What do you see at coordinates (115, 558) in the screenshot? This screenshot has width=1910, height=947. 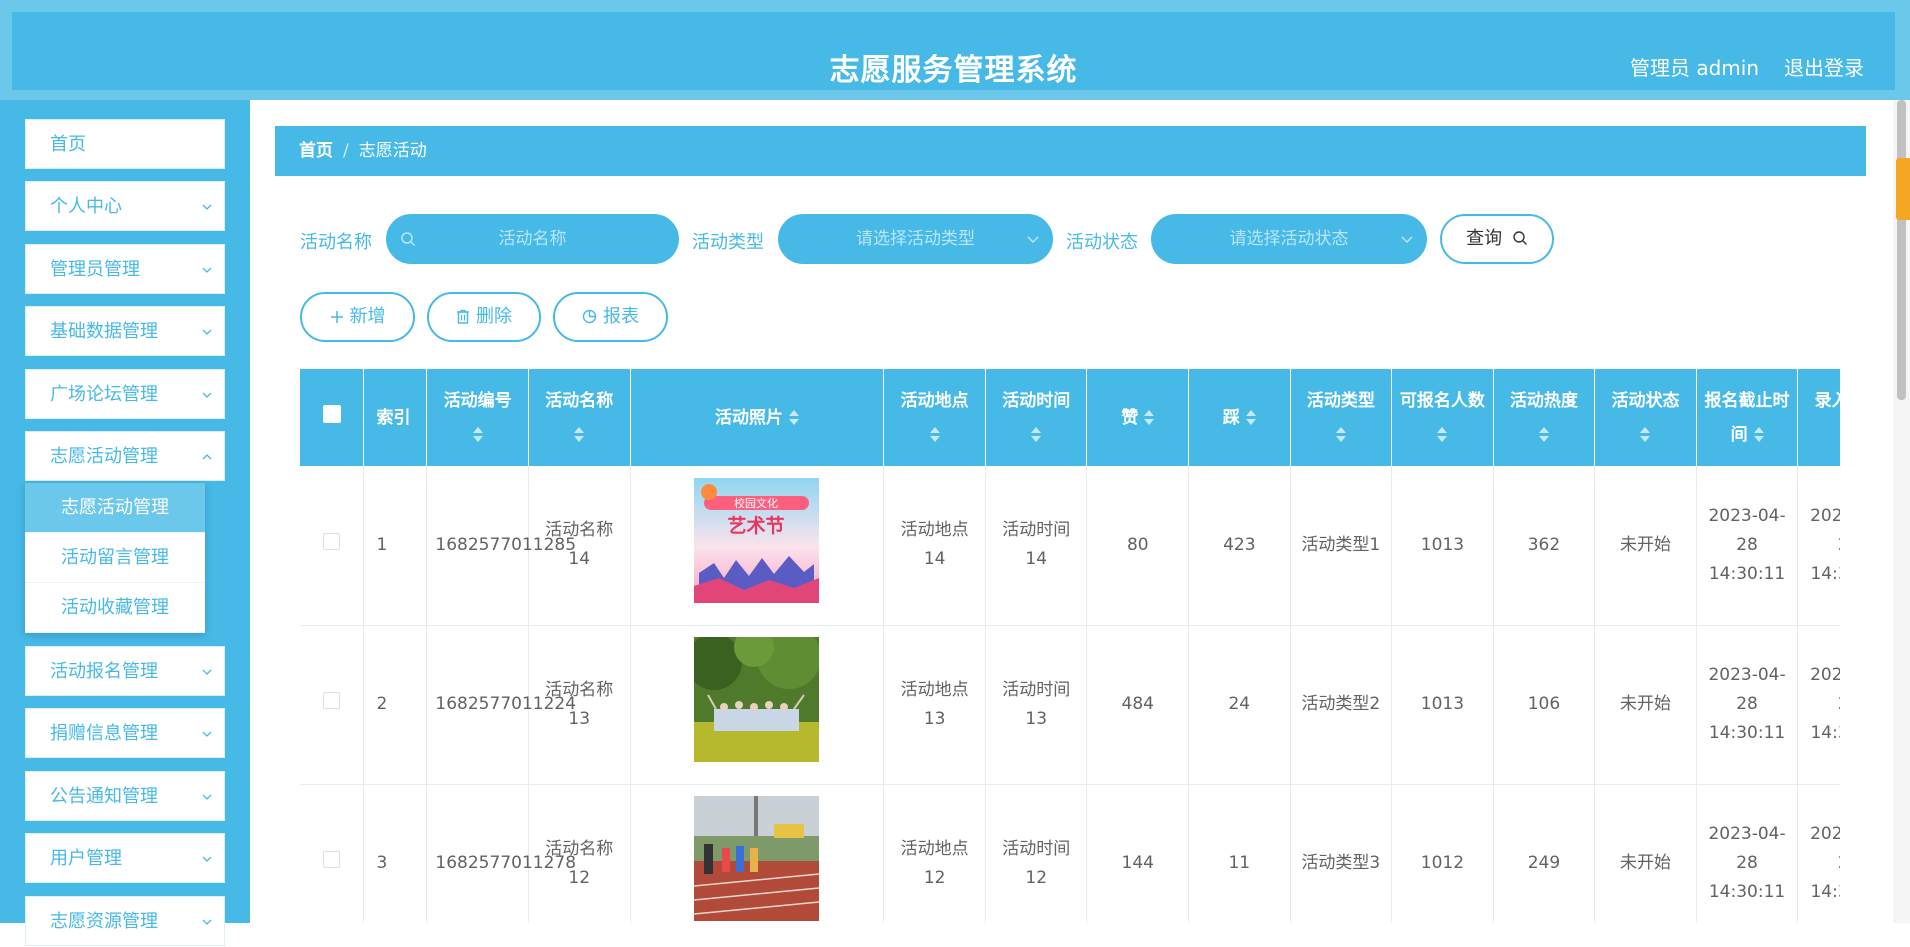 I see `submenu-item-comments: 活动留言管理` at bounding box center [115, 558].